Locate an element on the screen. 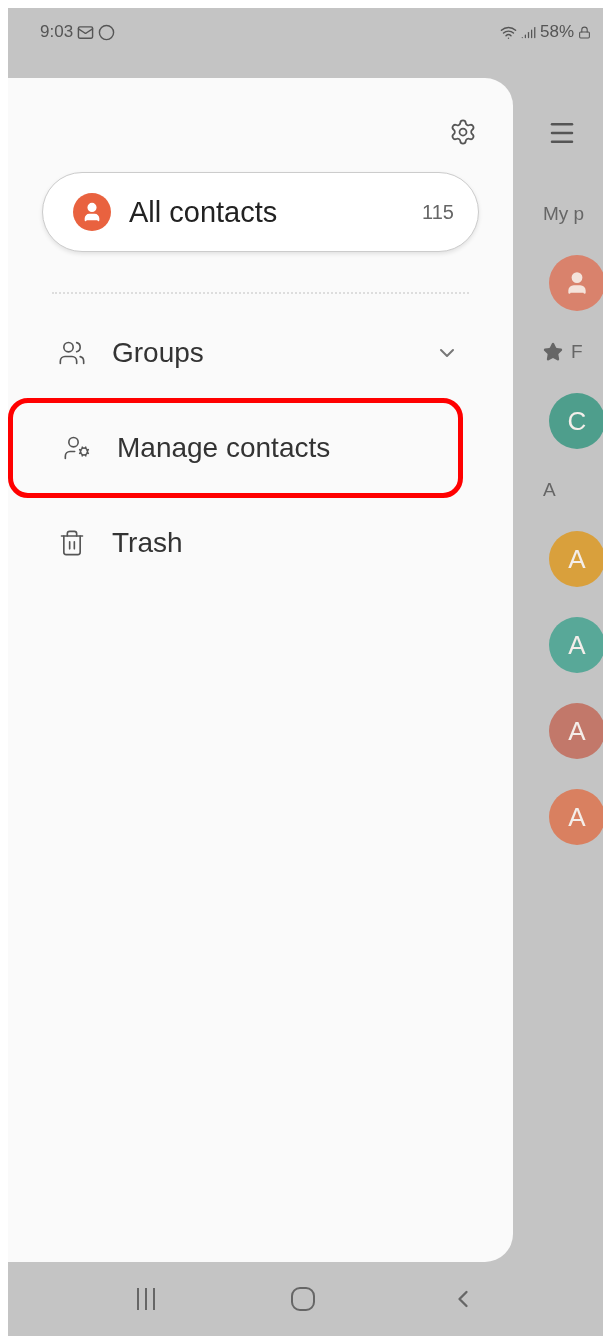 This screenshot has width=603, height=1336. mail-icon is located at coordinates (86, 32).